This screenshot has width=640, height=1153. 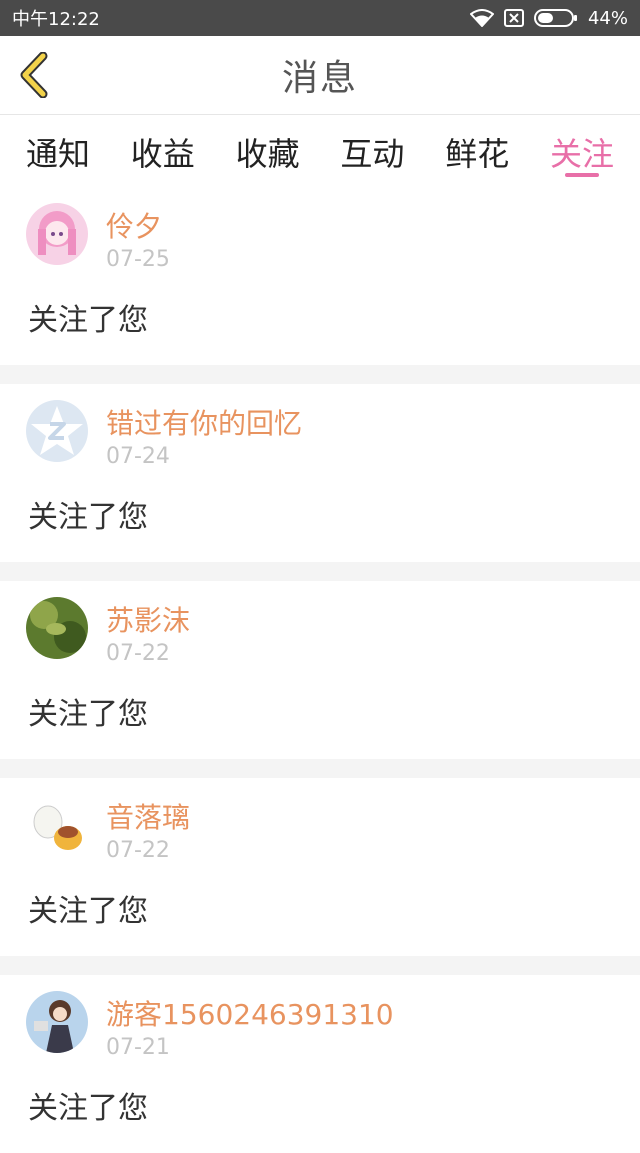 What do you see at coordinates (555, 18) in the screenshot?
I see `battery-icon` at bounding box center [555, 18].